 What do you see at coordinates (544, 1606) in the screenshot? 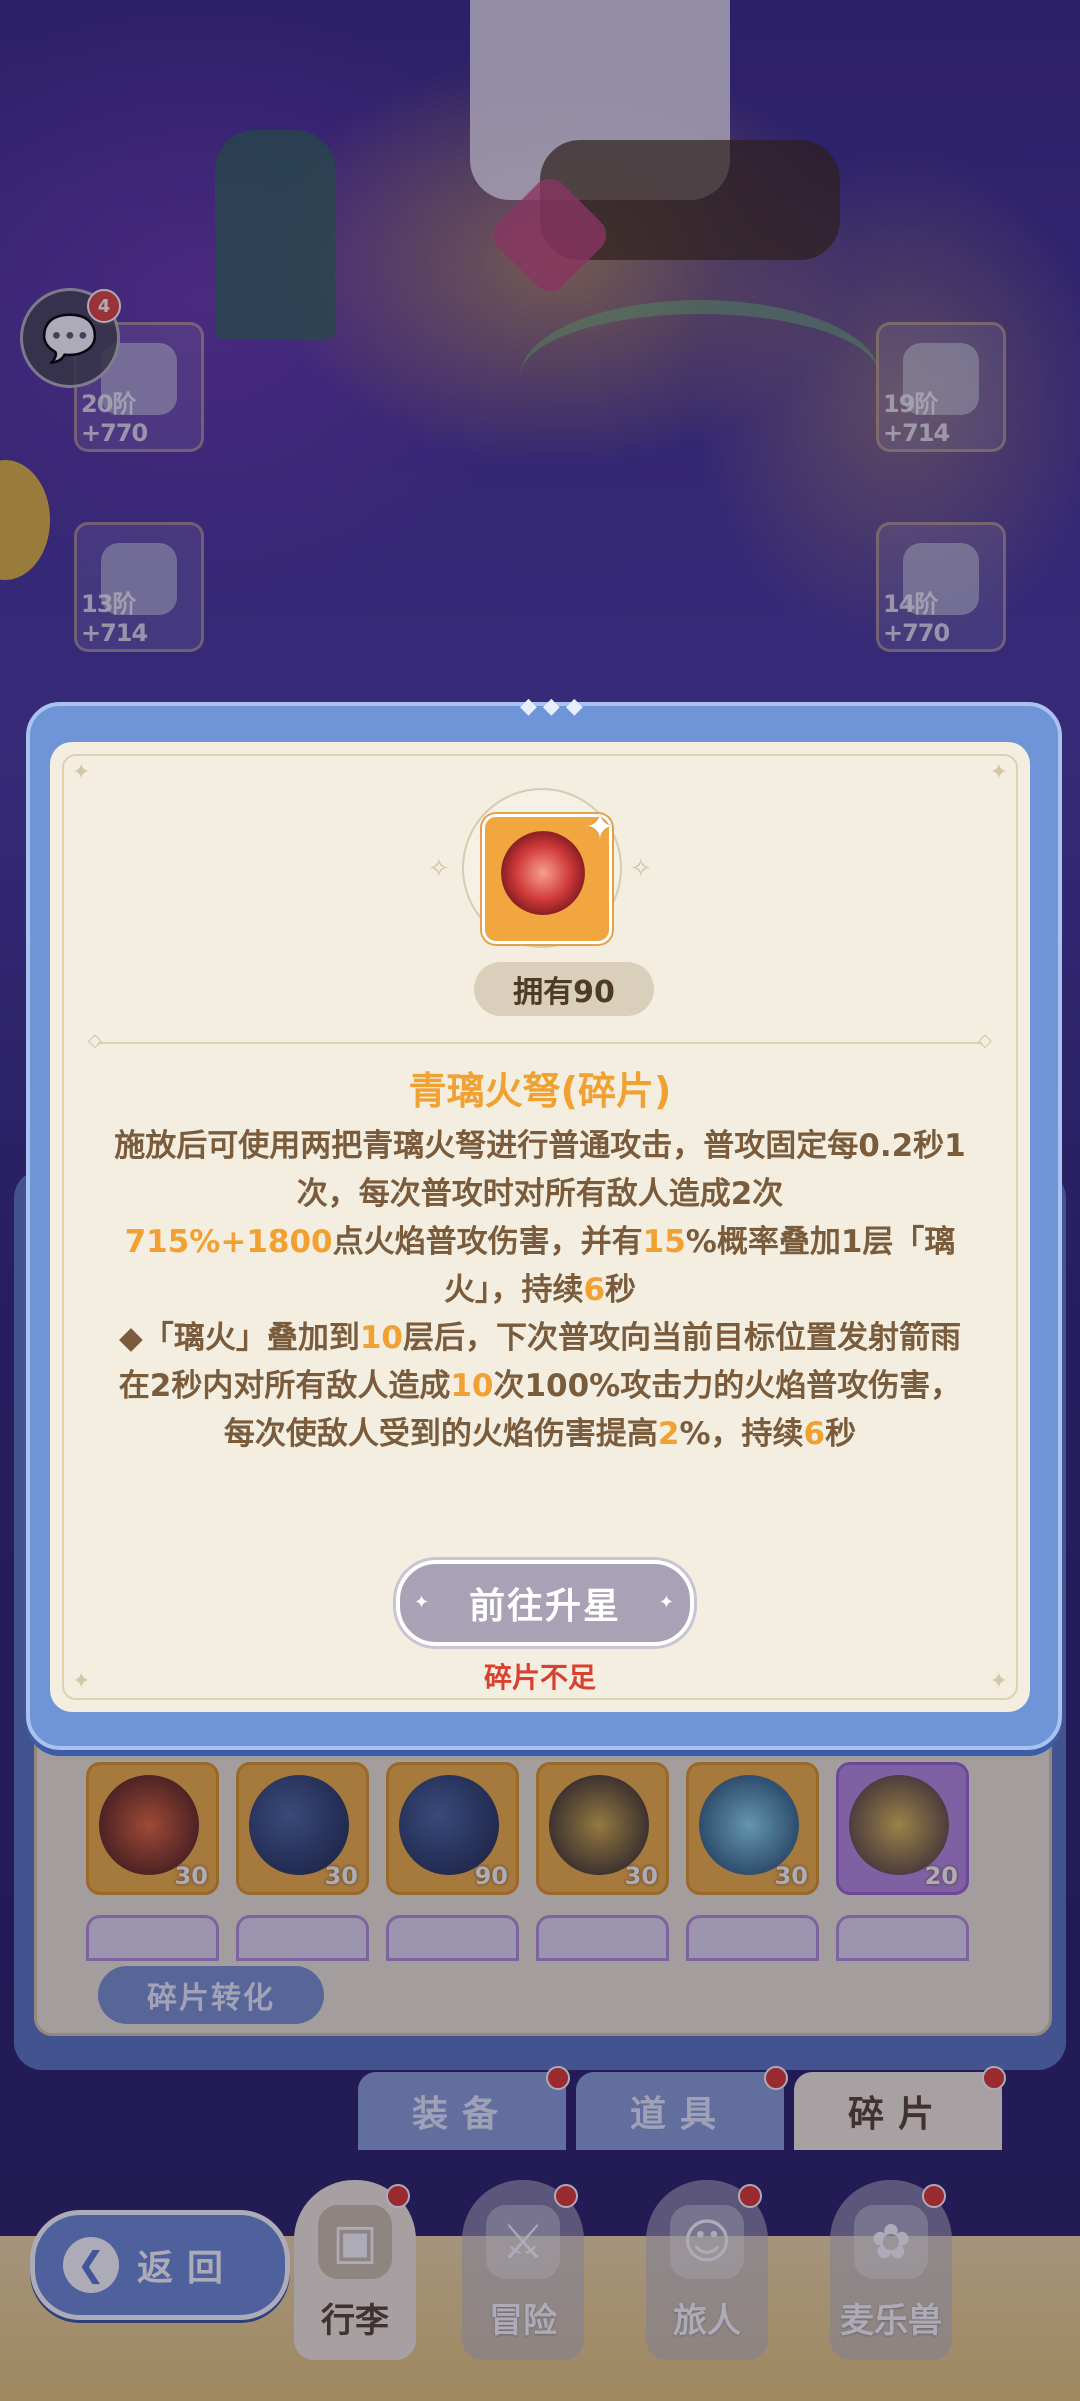
I see `upgrade-button-label: 前往升星` at bounding box center [544, 1606].